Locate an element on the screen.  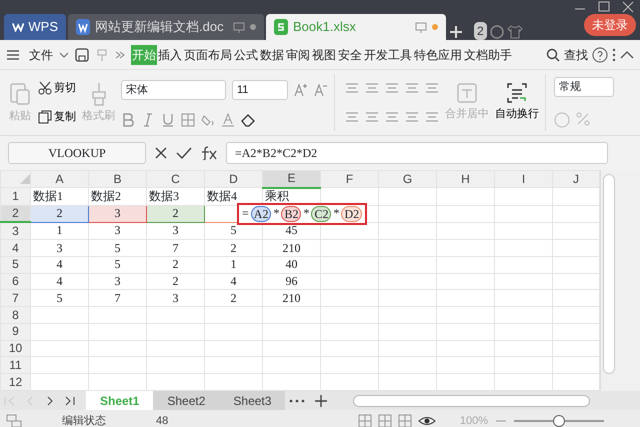
caret-icon is located at coordinates (64, 54).